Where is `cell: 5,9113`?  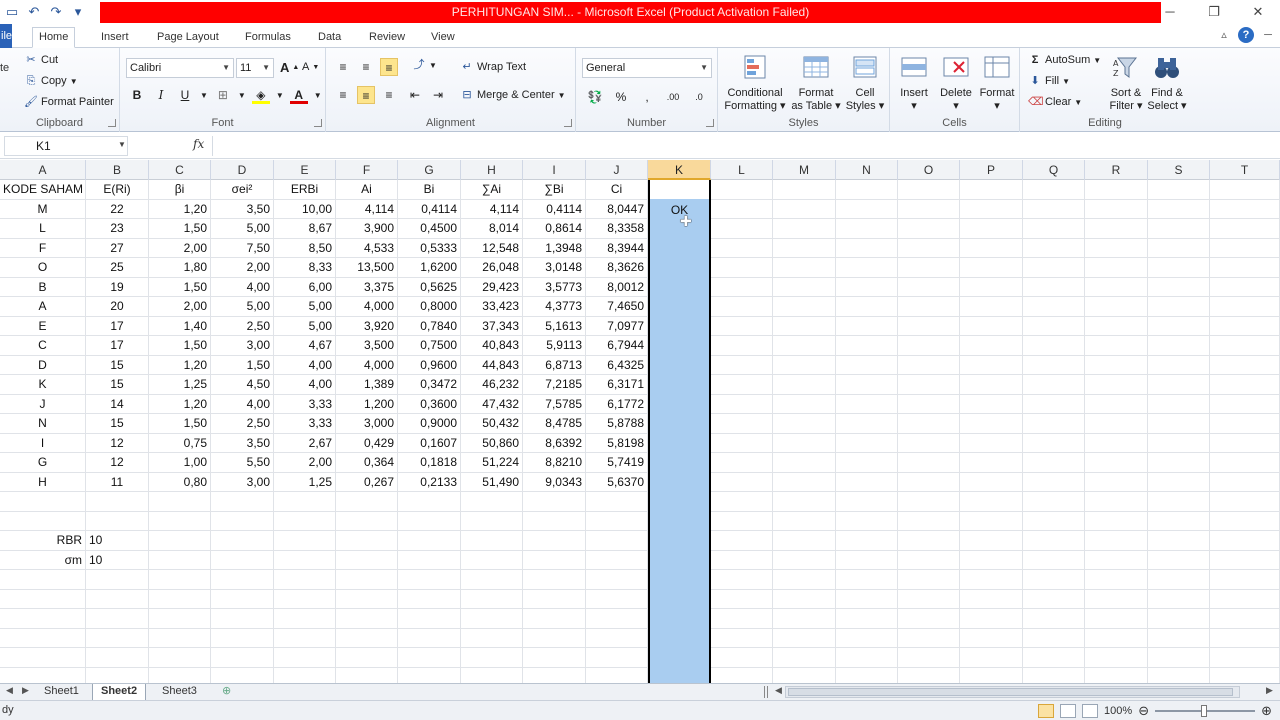
cell: 5,9113 is located at coordinates (554, 346).